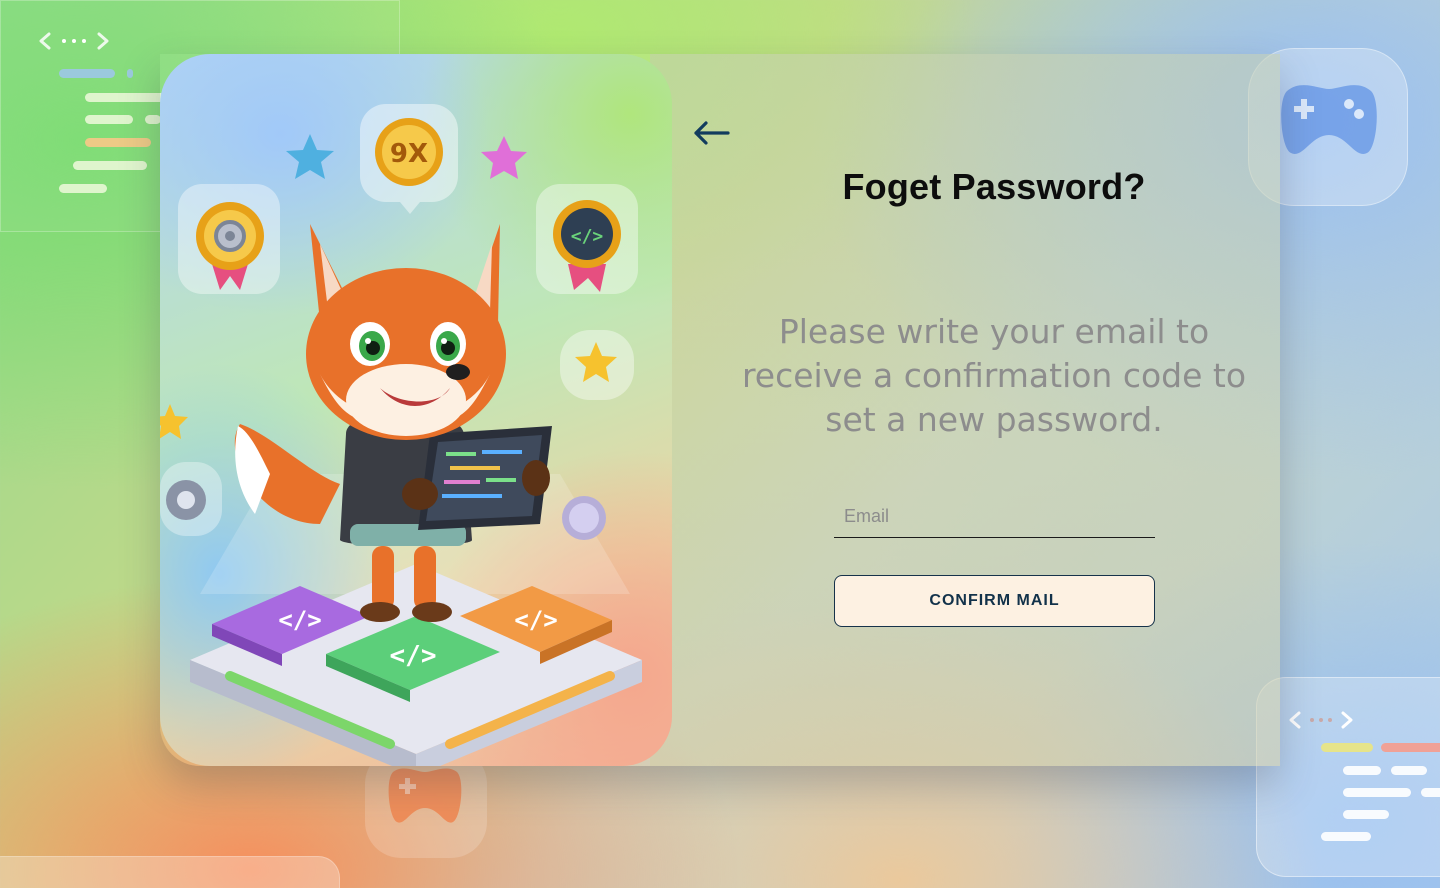 This screenshot has height=888, width=1440. I want to click on arrow-left-icon, so click(712, 133).